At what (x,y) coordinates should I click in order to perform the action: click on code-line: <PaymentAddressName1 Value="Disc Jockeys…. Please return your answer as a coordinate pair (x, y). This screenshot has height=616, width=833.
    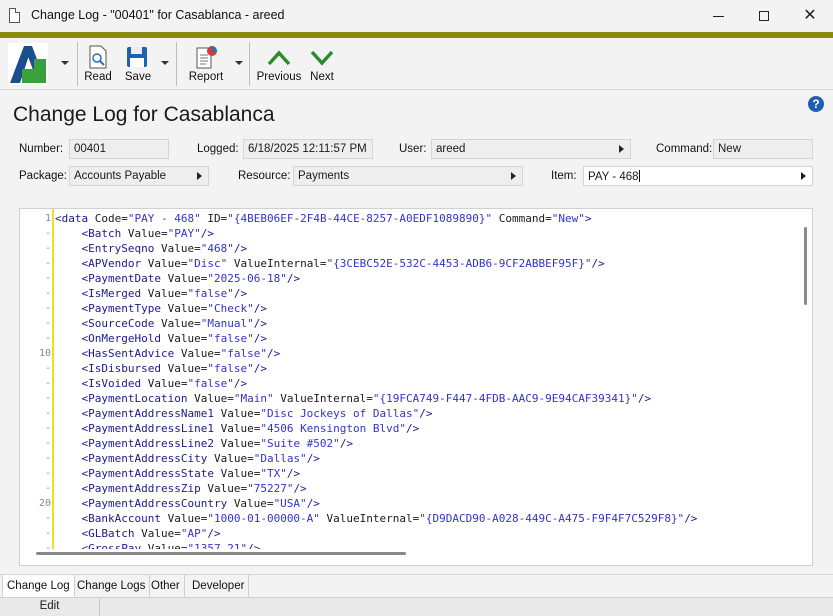
    Looking at the image, I should click on (243, 413).